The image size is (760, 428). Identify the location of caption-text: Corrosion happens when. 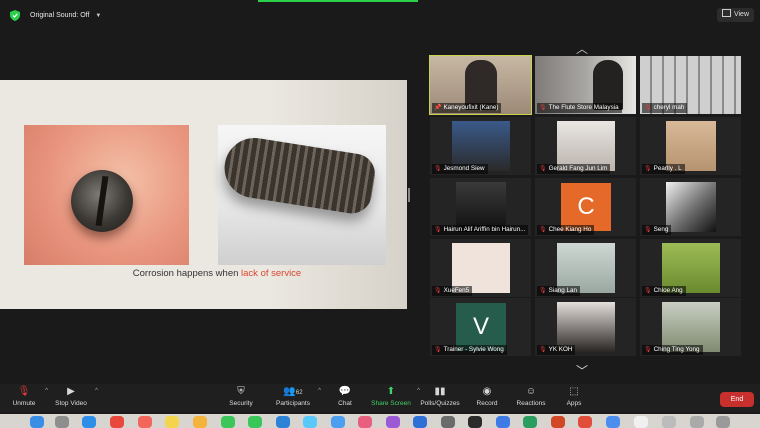
(187, 273).